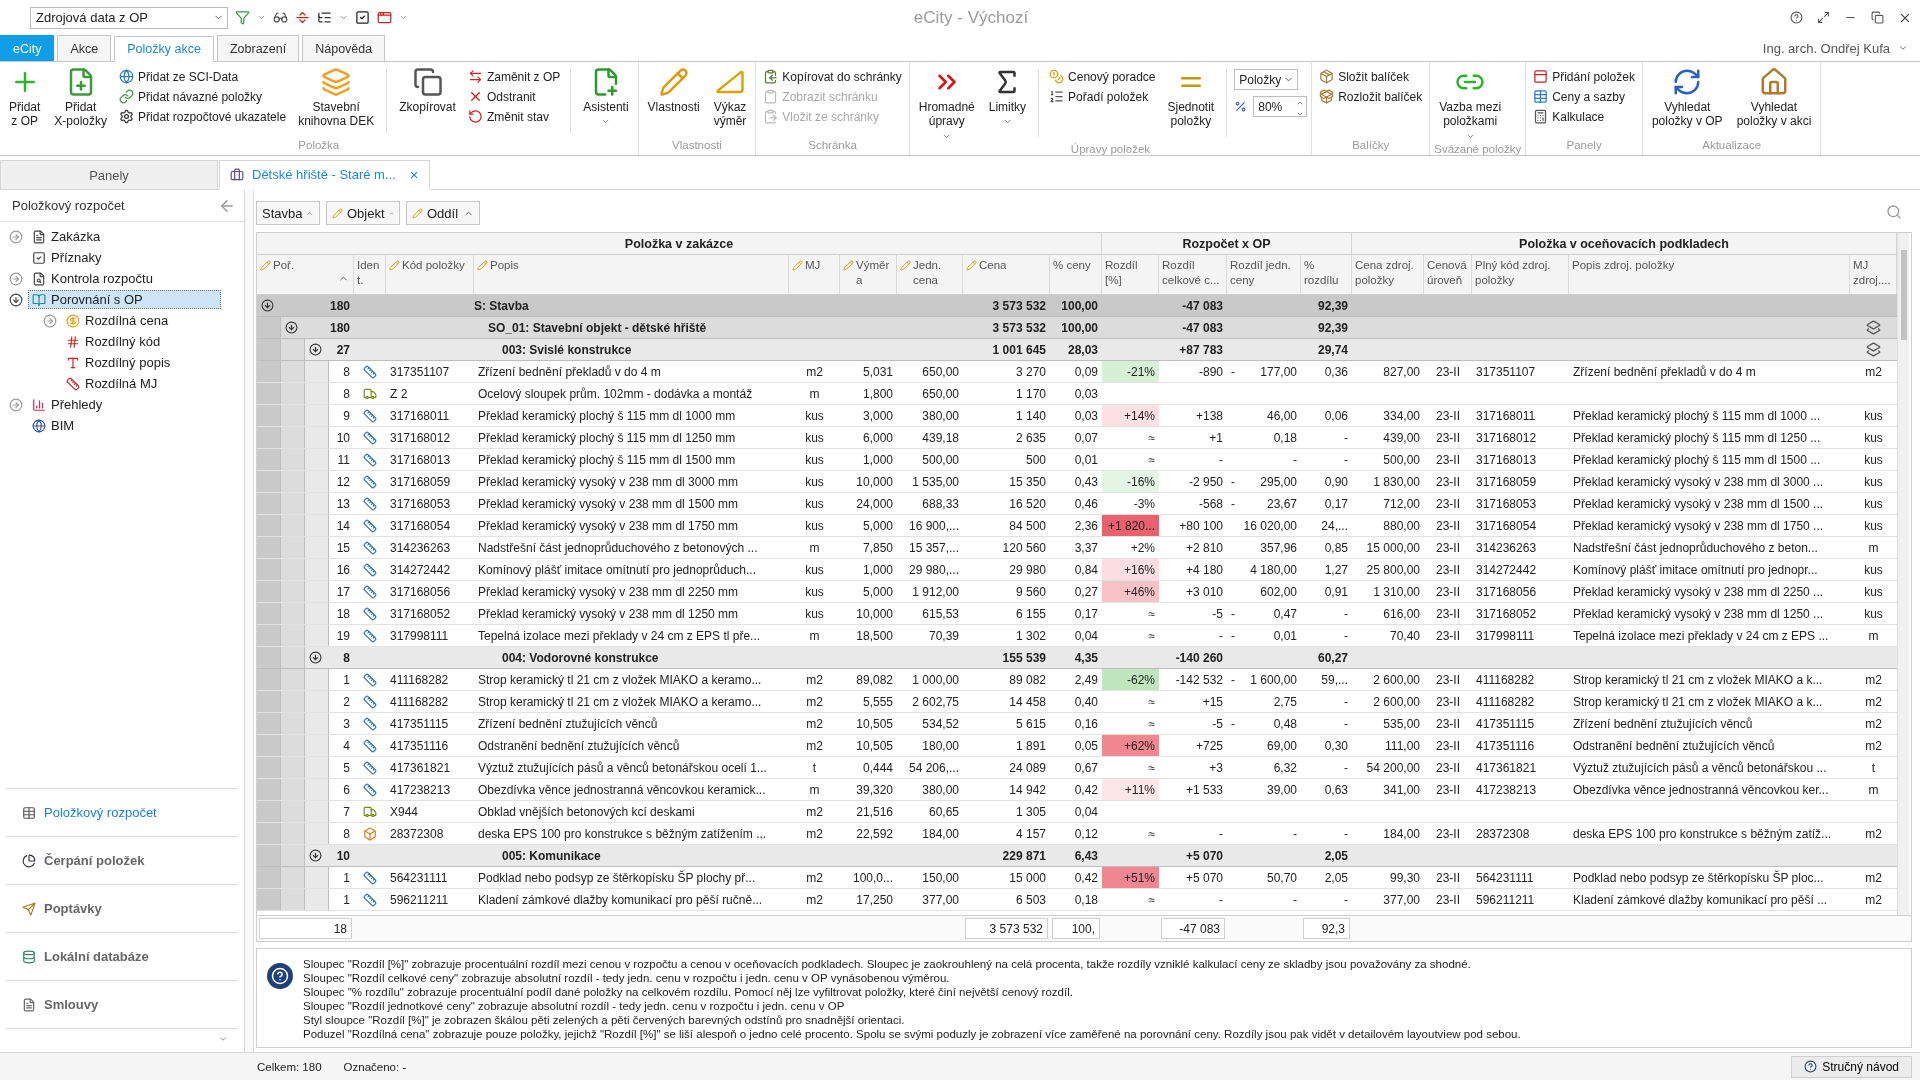 This screenshot has width=1920, height=1080. I want to click on column-header: Popis, so click(631, 274).